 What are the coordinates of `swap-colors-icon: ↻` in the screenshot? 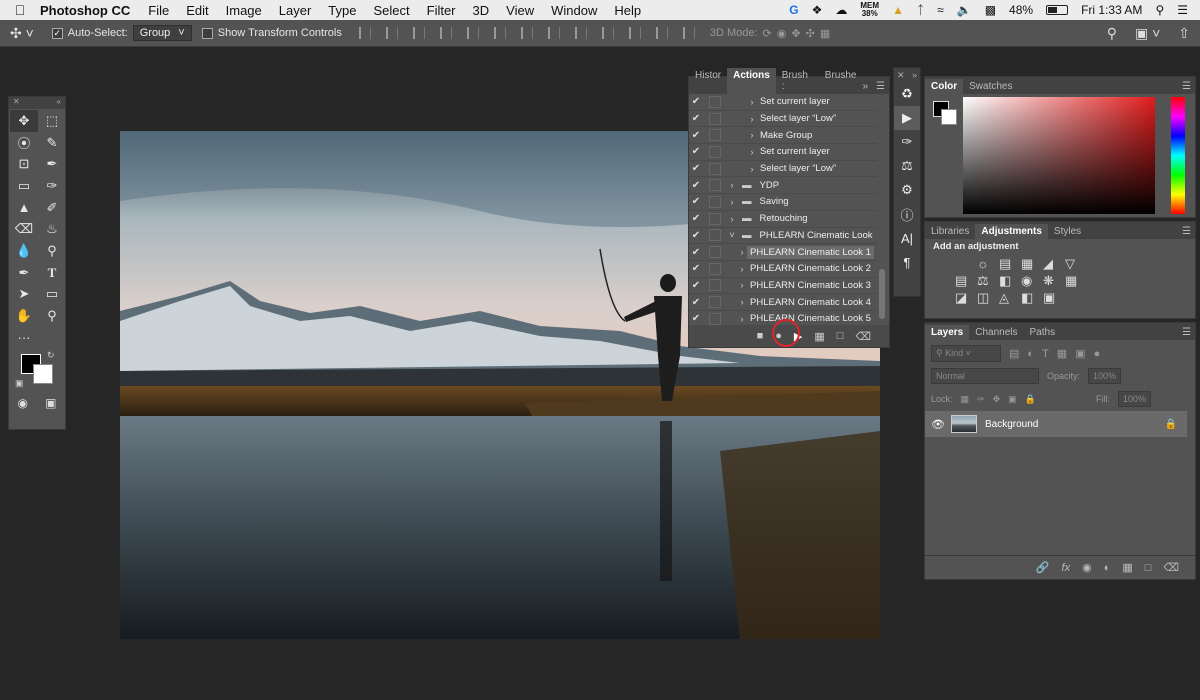 It's located at (51, 355).